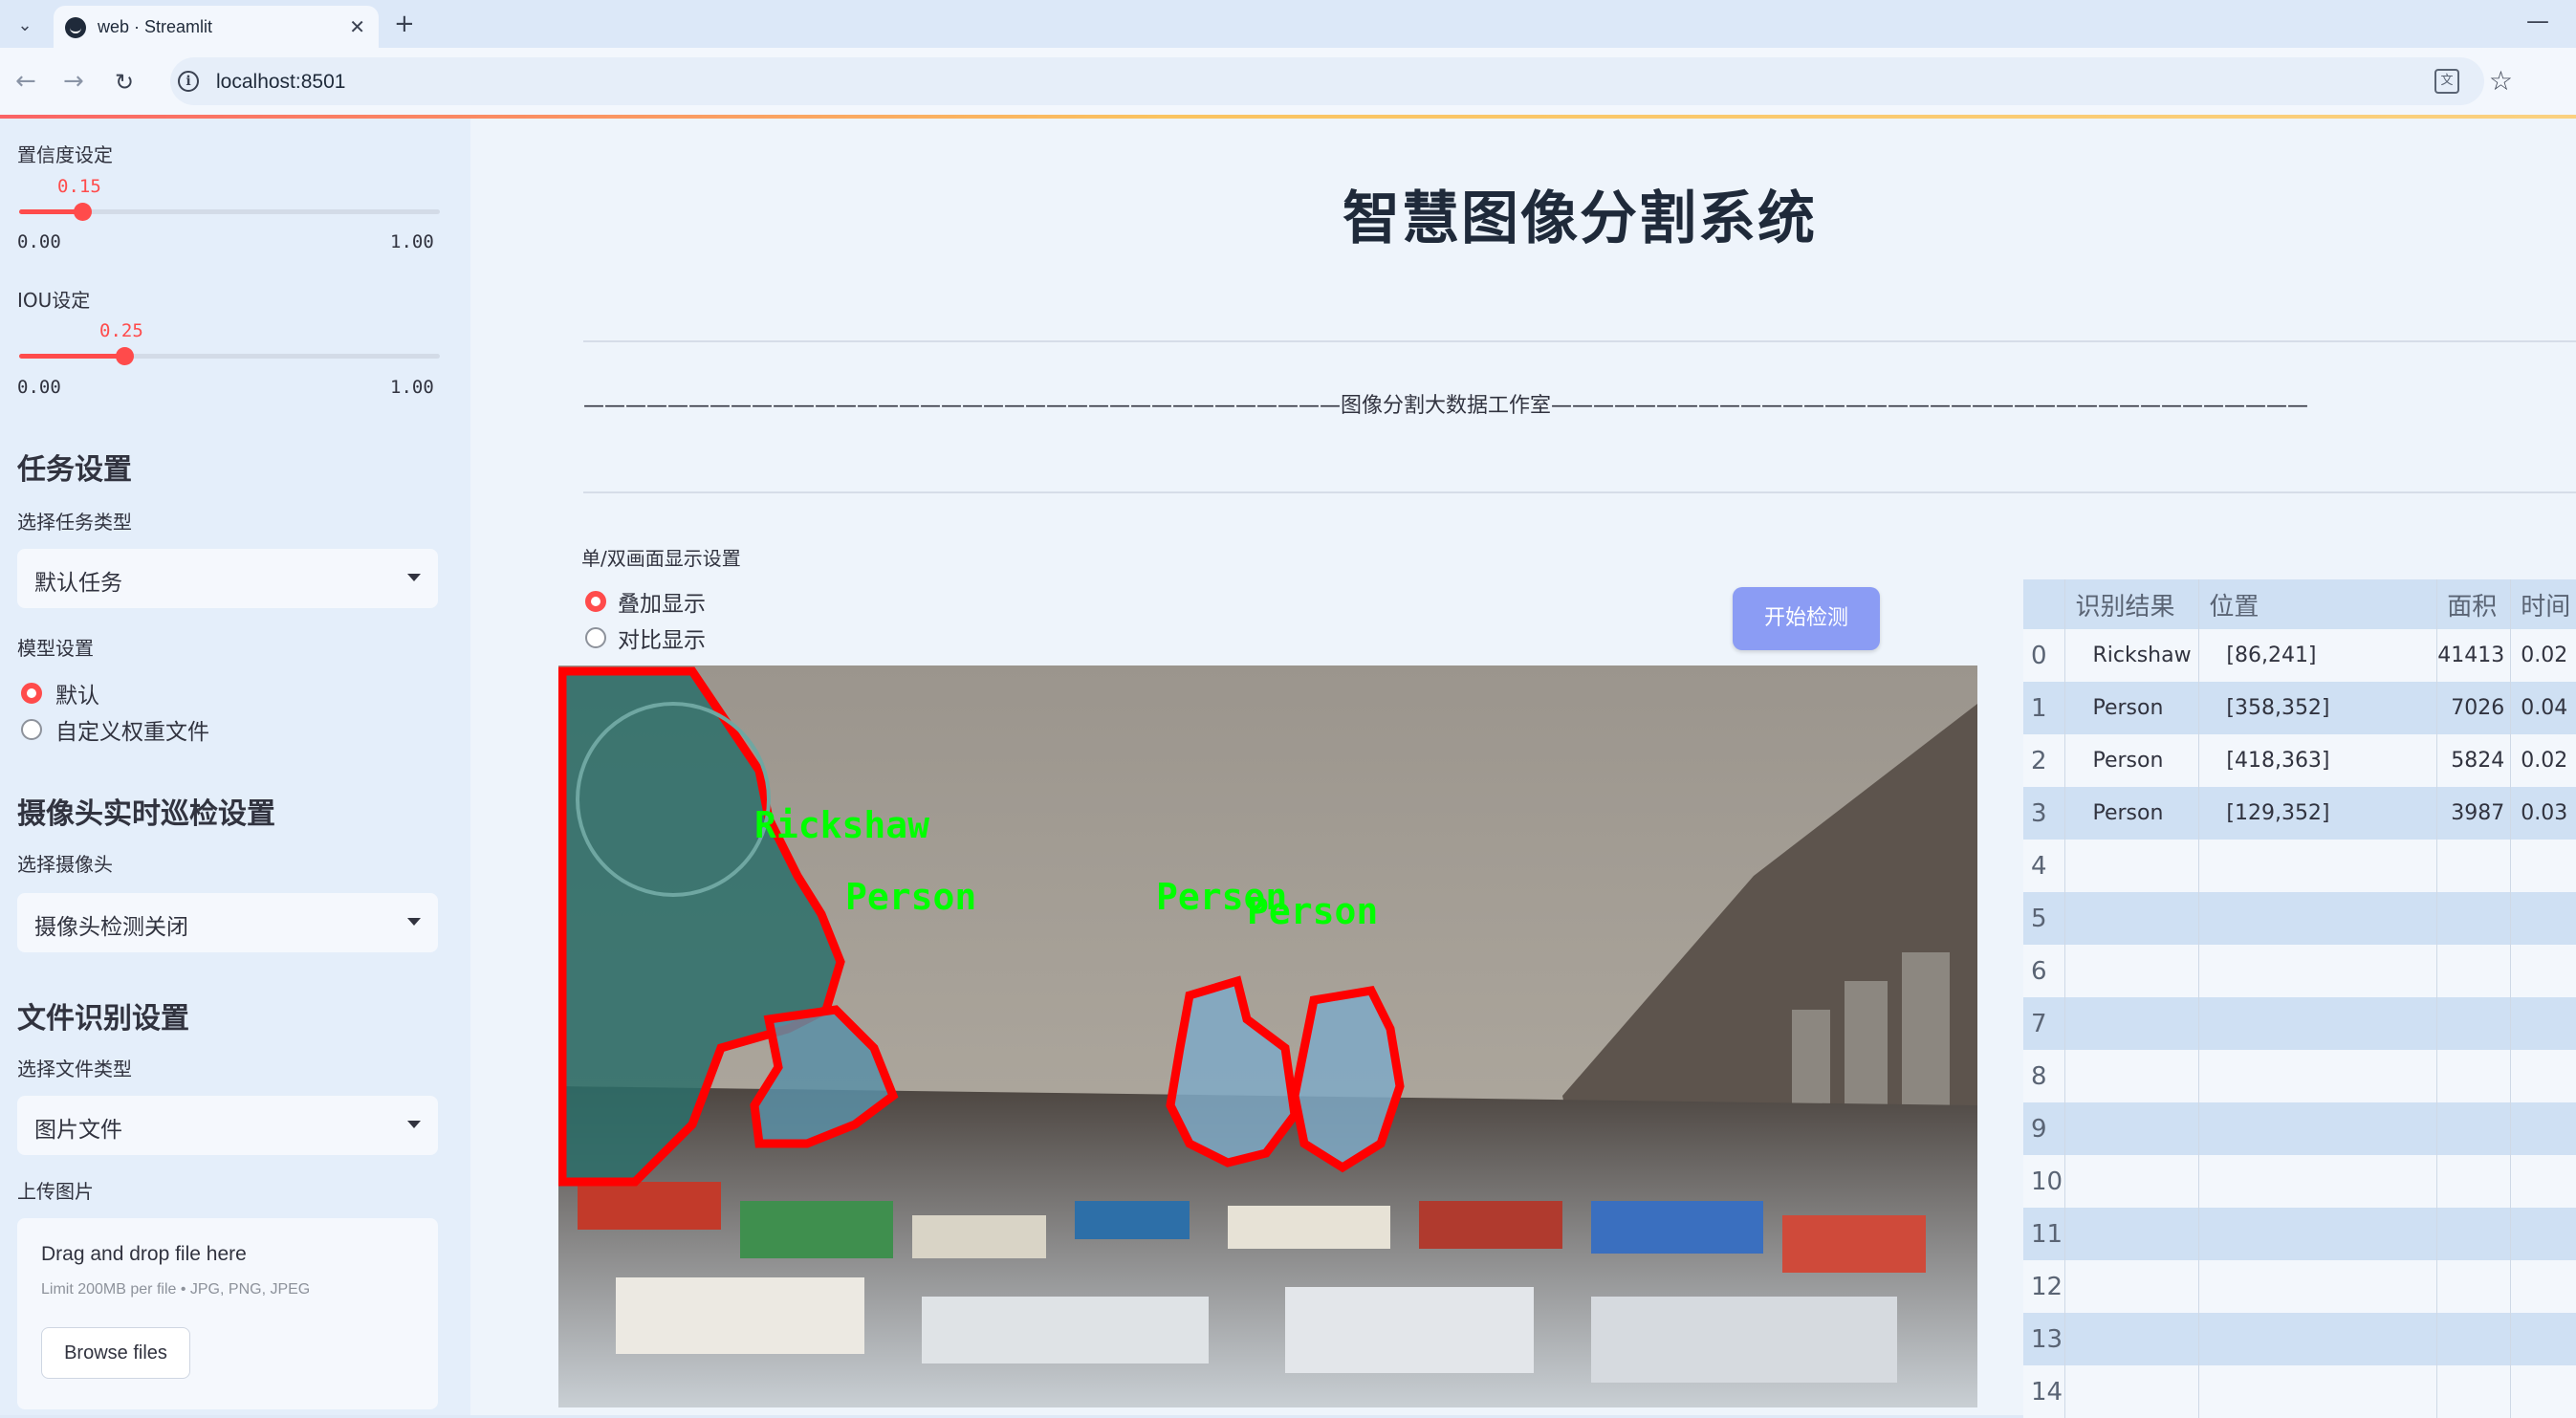  What do you see at coordinates (841, 825) in the screenshot?
I see `label-rickshaw: Rickshaw` at bounding box center [841, 825].